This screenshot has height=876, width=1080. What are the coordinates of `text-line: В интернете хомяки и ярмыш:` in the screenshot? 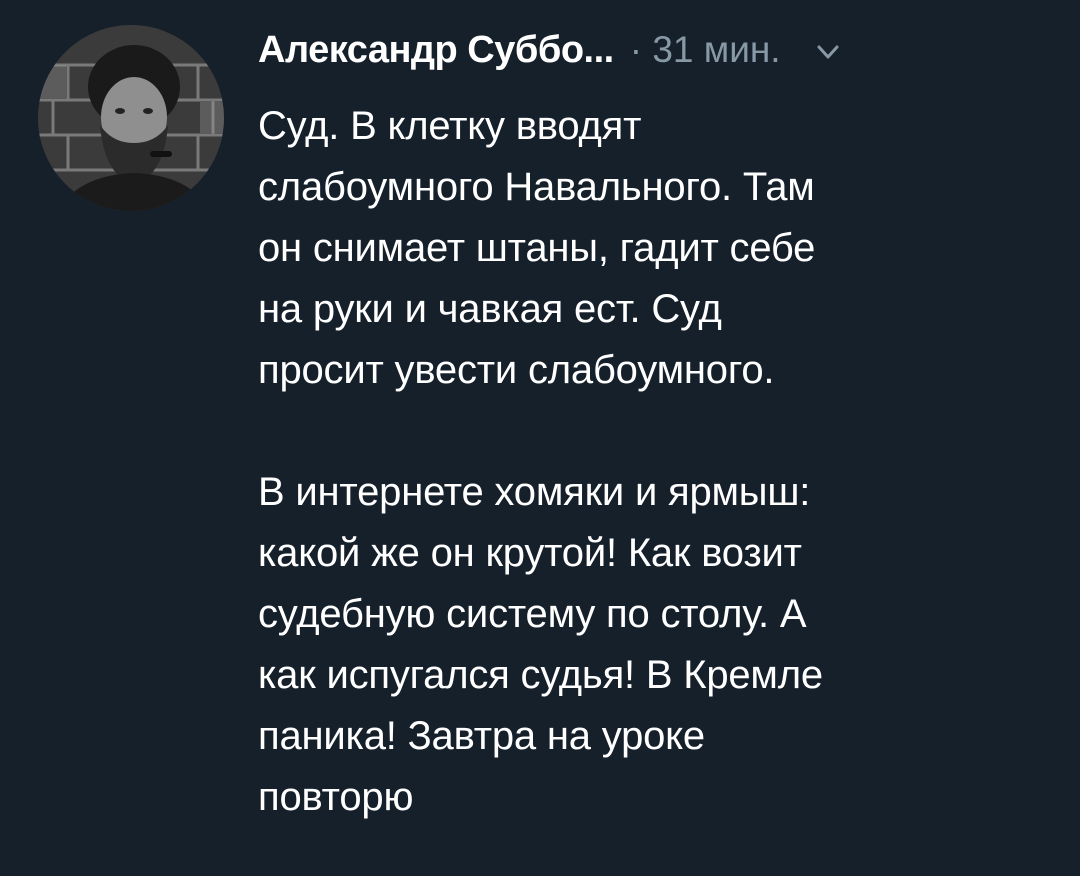 It's located at (534, 492).